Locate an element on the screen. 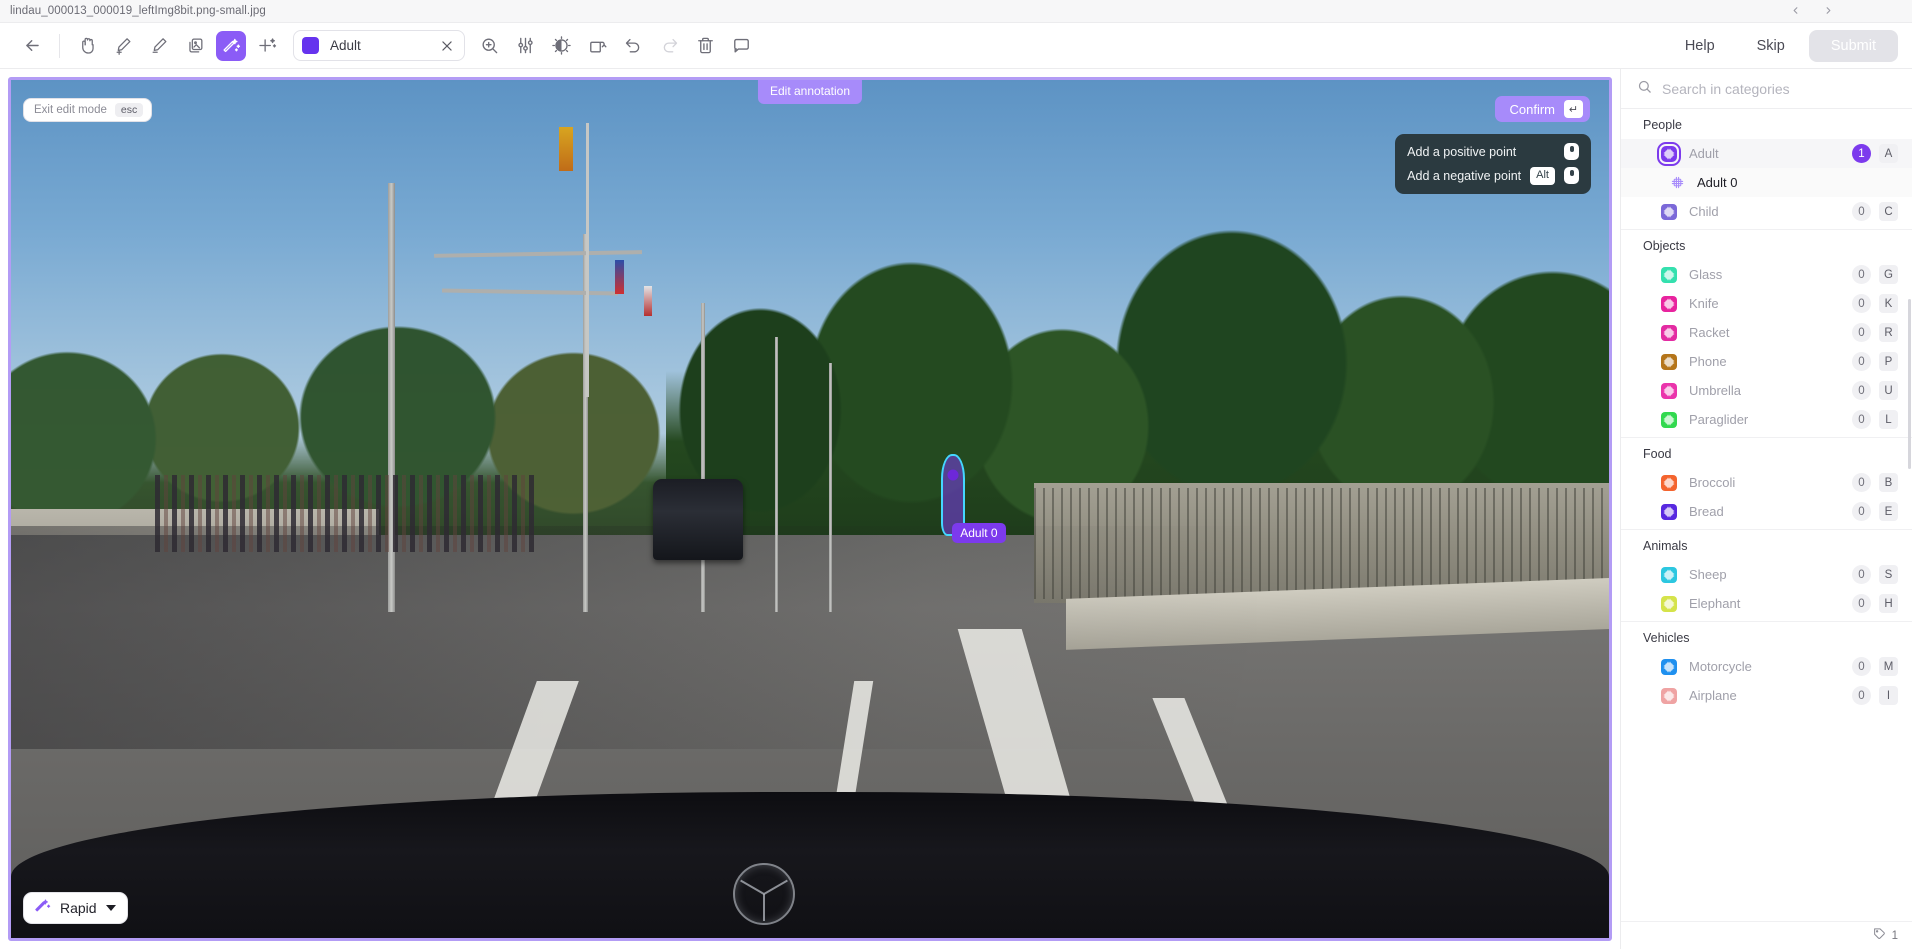 The image size is (1912, 949). car-ahead is located at coordinates (698, 519).